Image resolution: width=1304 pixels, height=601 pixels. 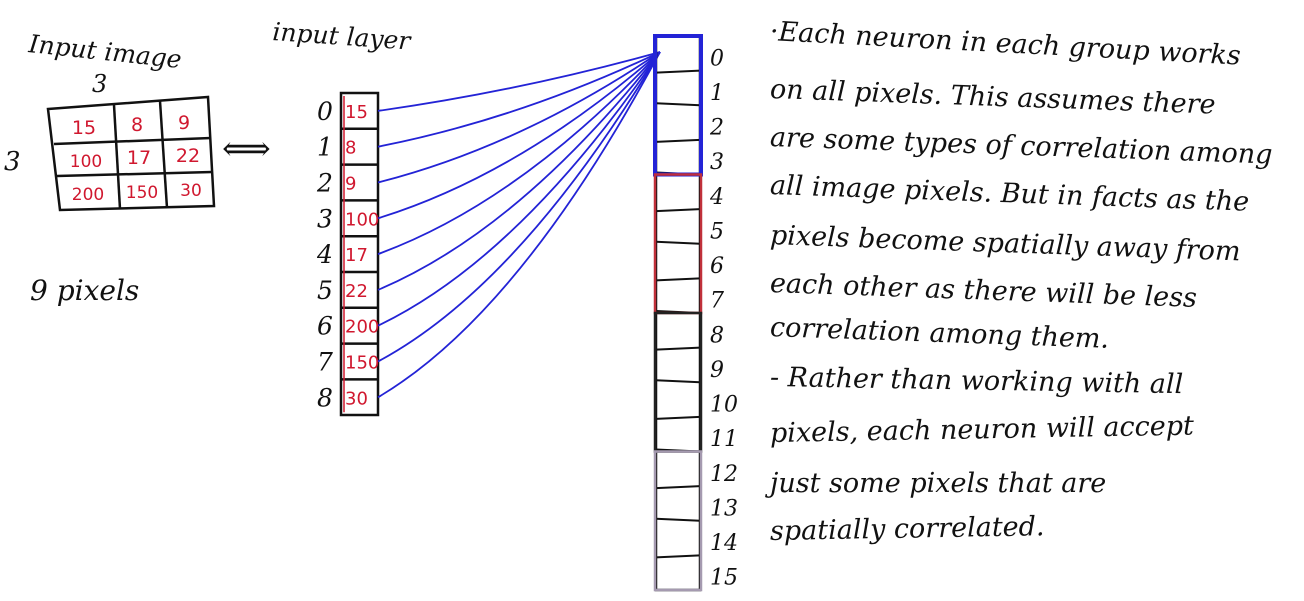 I want to click on input-layer-value: 22, so click(x=356, y=291).